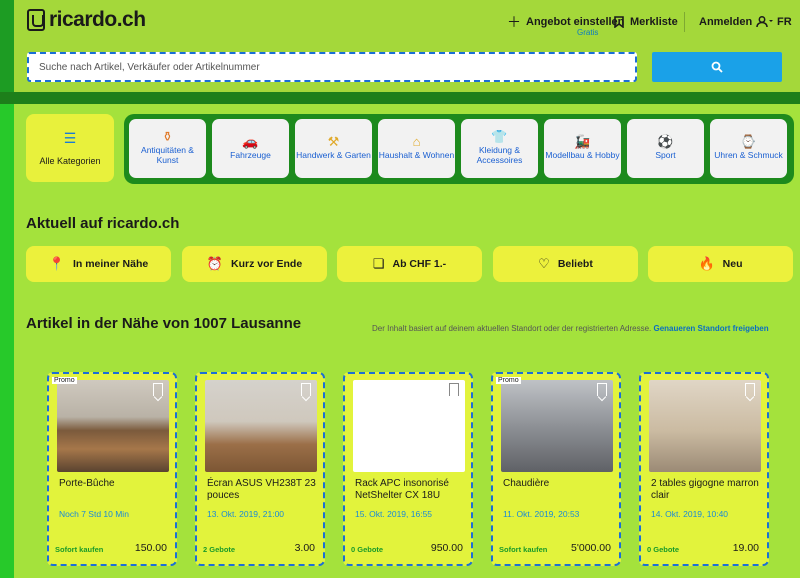 Image resolution: width=800 pixels, height=578 pixels. I want to click on product-title: Écran ASUS VH238T 23 pouces, so click(261, 489).